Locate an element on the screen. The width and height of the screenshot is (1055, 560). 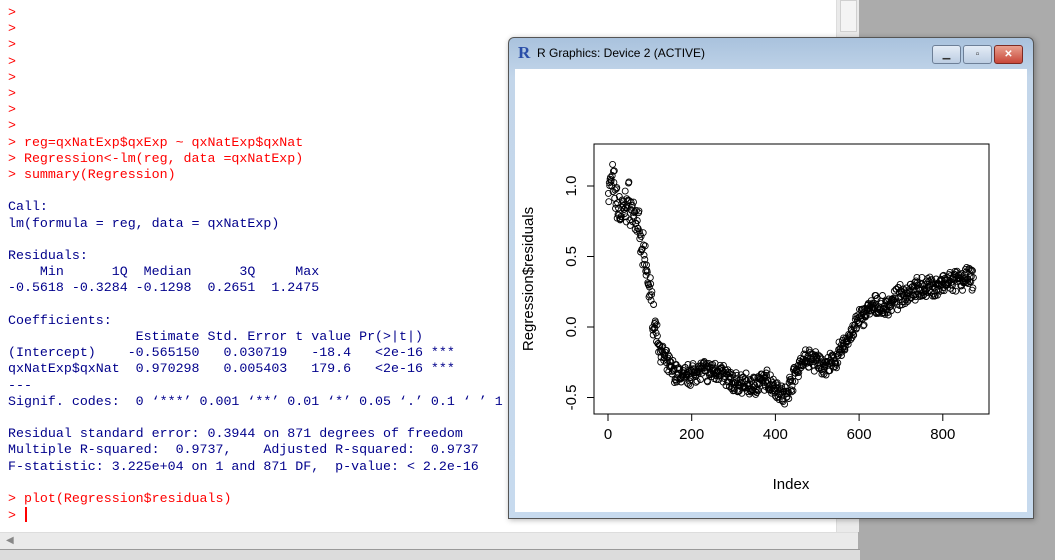
console-output-line: Call: is located at coordinates (28, 207).